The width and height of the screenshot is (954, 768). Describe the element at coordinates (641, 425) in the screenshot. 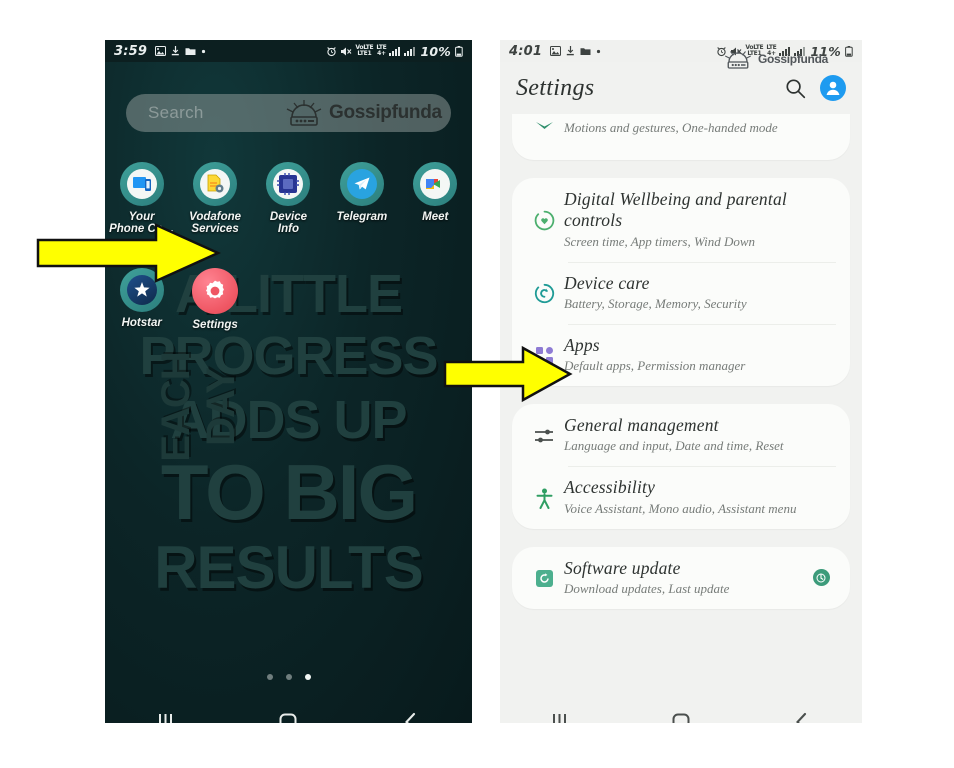

I see `list-item-title: General management` at that location.